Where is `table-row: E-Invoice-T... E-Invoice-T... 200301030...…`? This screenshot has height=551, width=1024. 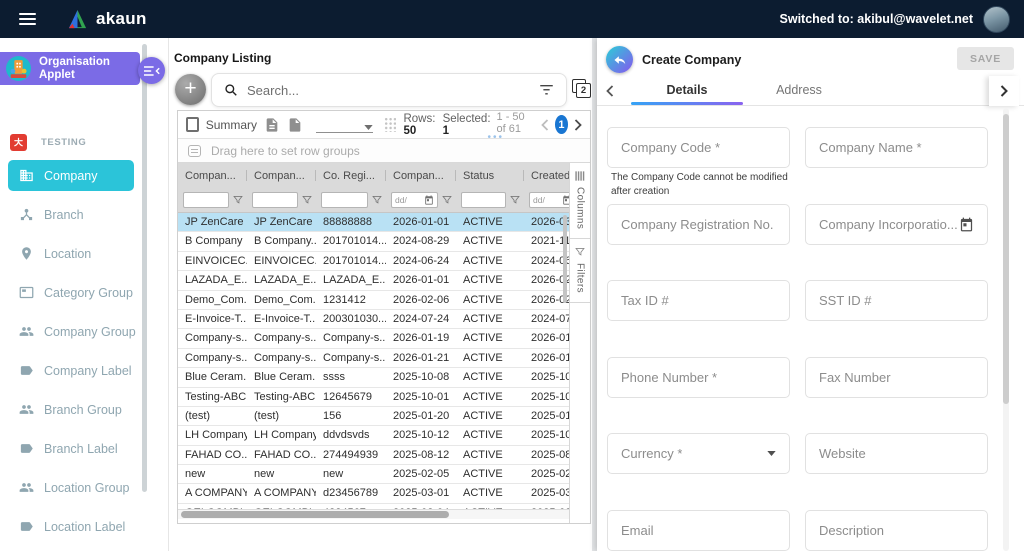 table-row: E-Invoice-T... E-Invoice-T... 200301030...… is located at coordinates (373, 319).